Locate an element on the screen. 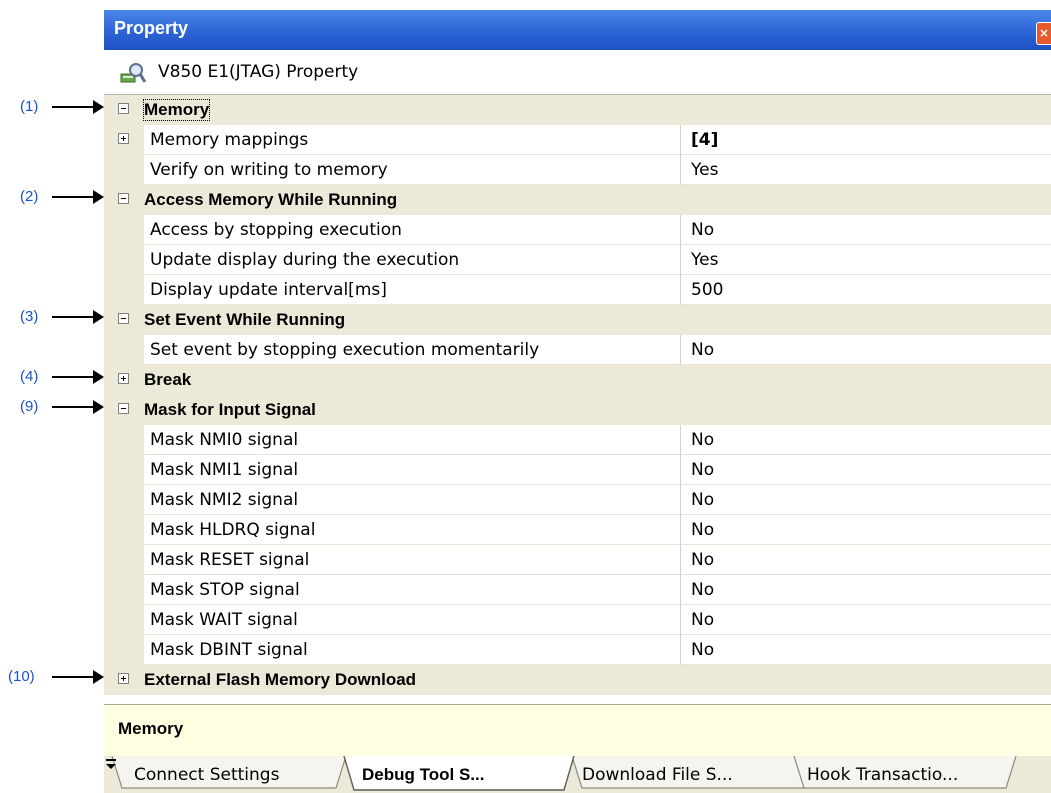  property-name-cell: Mask HLDRQ signal is located at coordinates (412, 530).